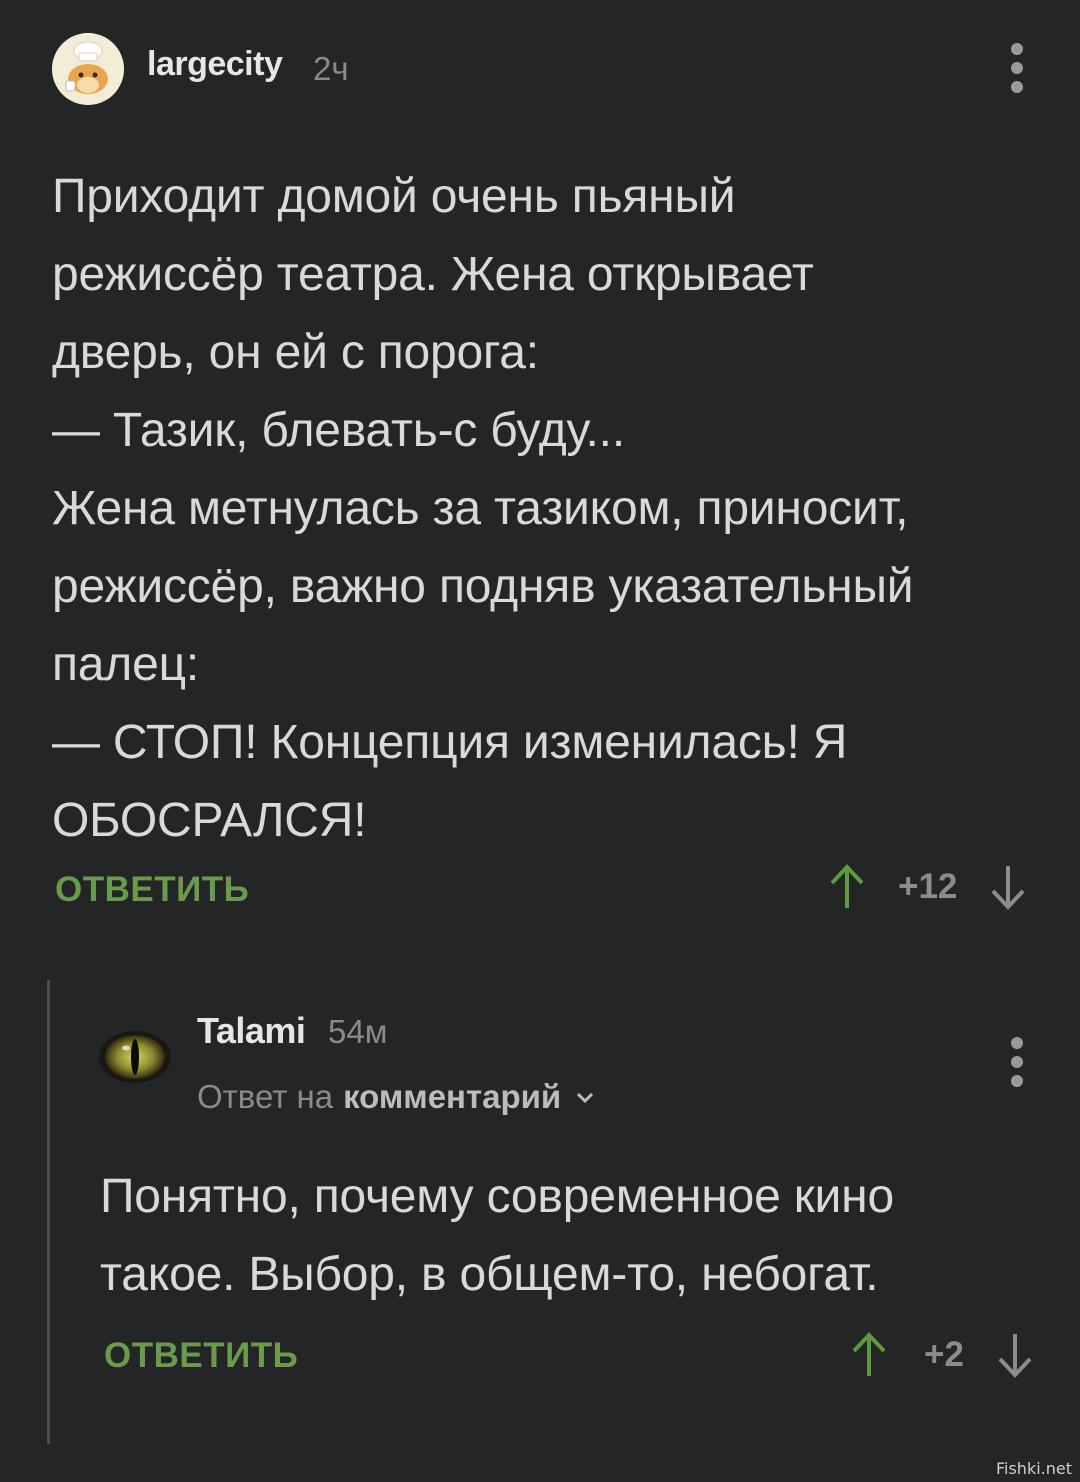 The height and width of the screenshot is (1482, 1080). I want to click on reply-to-prefix: Ответ на, so click(265, 1096).